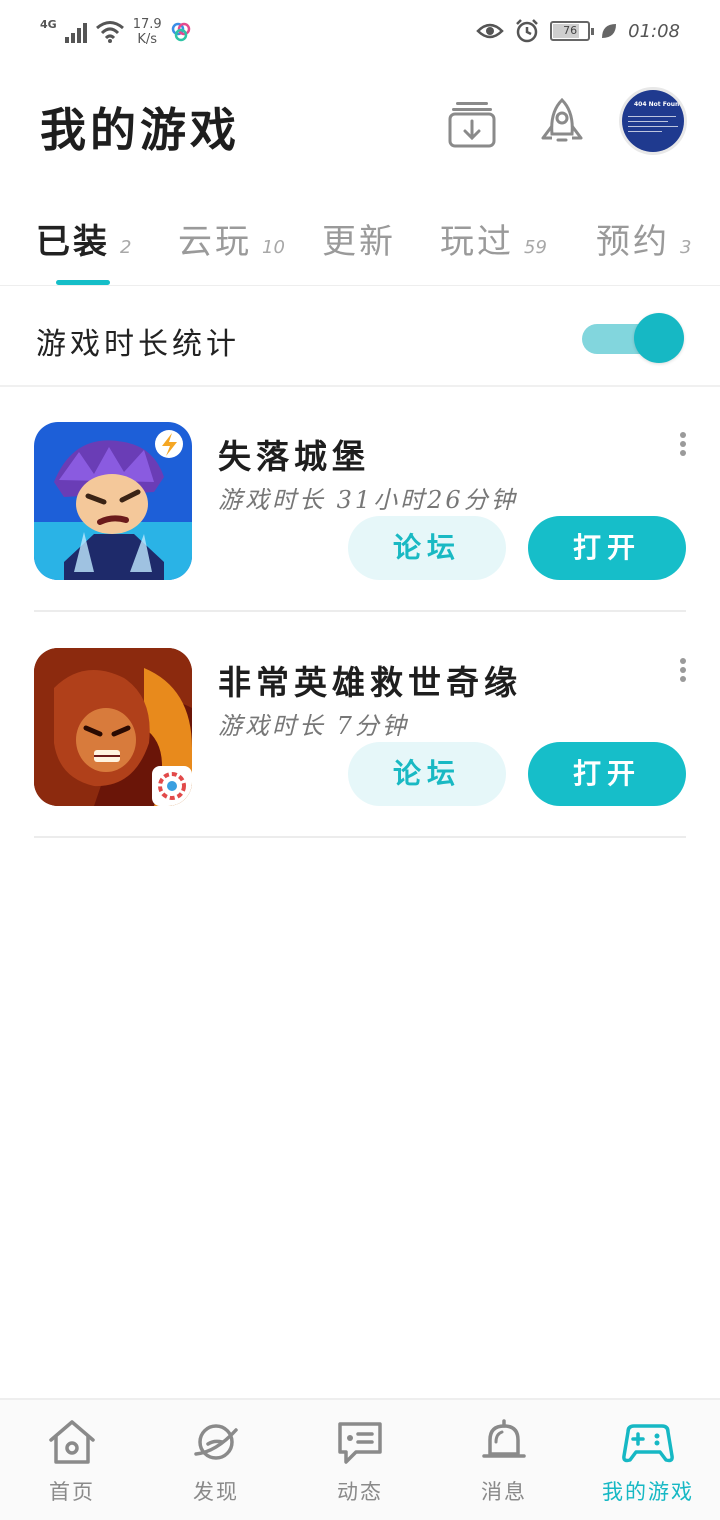 The image size is (720, 1520). What do you see at coordinates (360, 130) in the screenshot?
I see `page-header: 我的游戏 404 Not Found` at bounding box center [360, 130].